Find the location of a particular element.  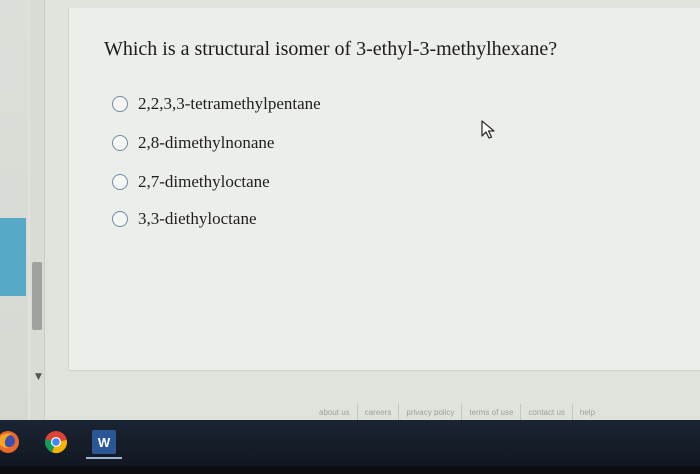

answer-option: 2,7-dimethyloctane is located at coordinates (191, 182).